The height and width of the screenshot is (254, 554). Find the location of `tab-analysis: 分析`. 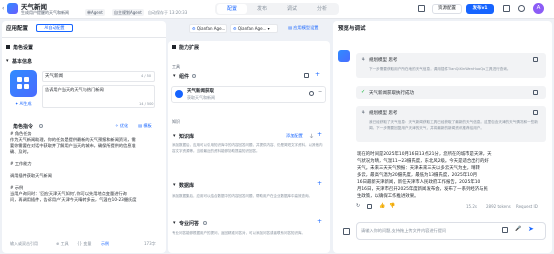

tab-analysis: 分析 is located at coordinates (322, 9).